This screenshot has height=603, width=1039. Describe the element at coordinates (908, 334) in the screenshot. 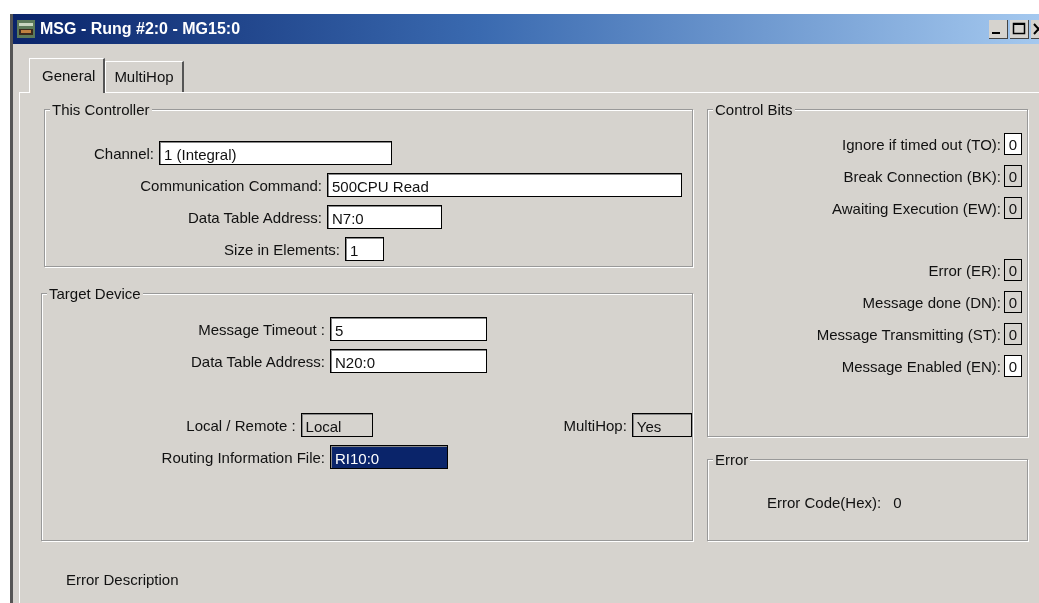

I see `bit-label: Message Transmitting (ST):` at that location.